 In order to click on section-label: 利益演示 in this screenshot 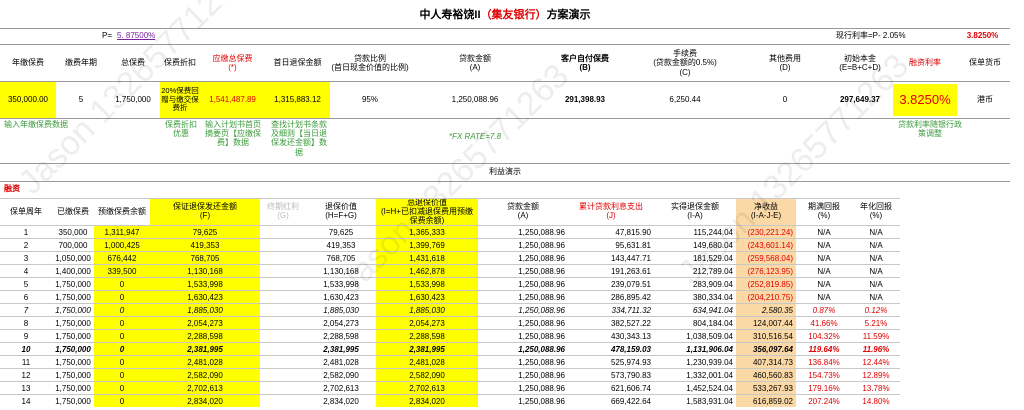, I will do `click(505, 172)`.